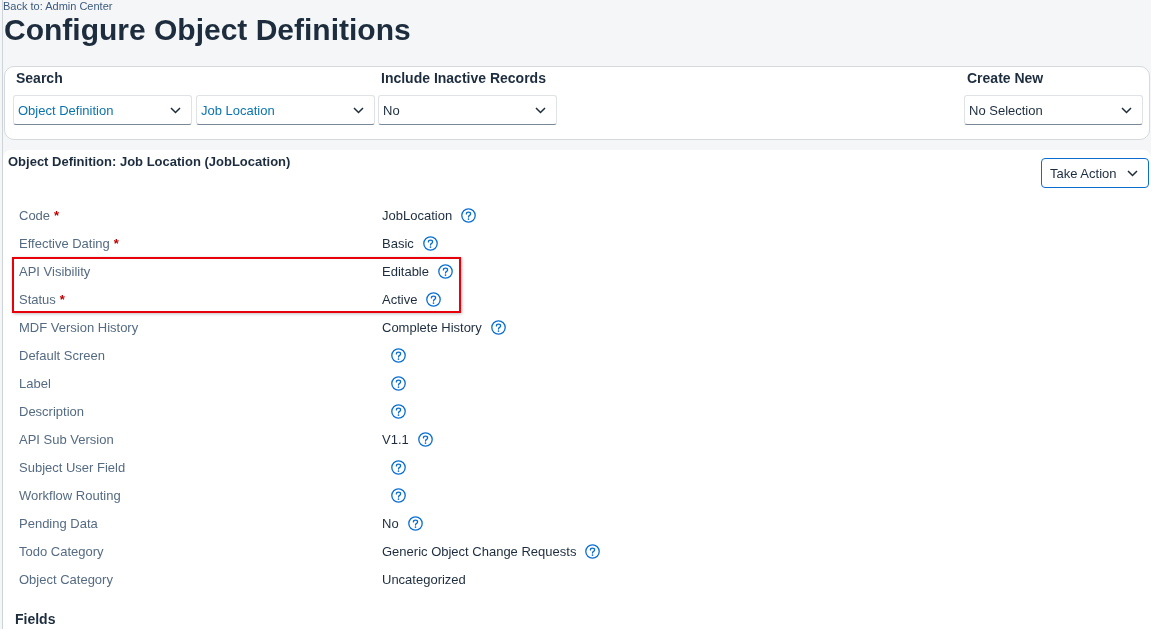  Describe the element at coordinates (285, 110) in the screenshot. I see `dropdown: Job Location` at that location.